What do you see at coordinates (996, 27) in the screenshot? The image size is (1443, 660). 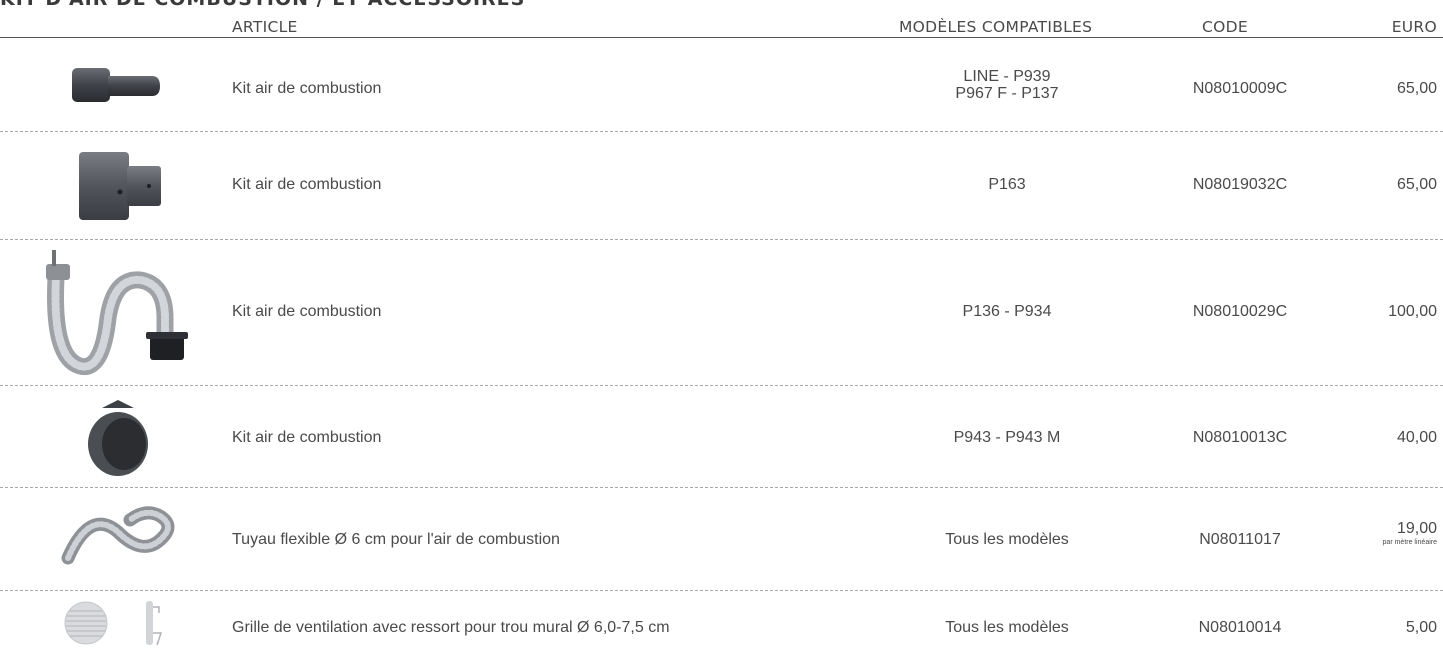 I see `header-models: MODÈLES COMPATIBLES` at bounding box center [996, 27].